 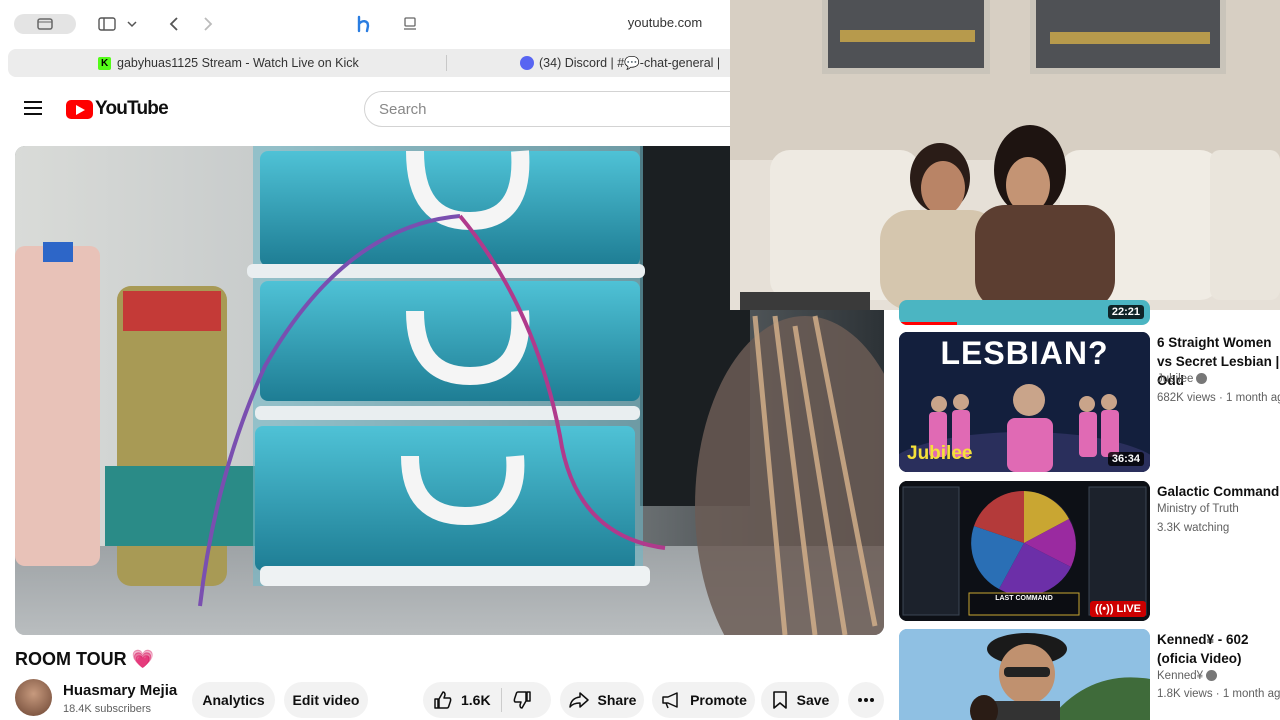 I want to click on recommended-channel: Ministry of Truth, so click(x=1198, y=509).